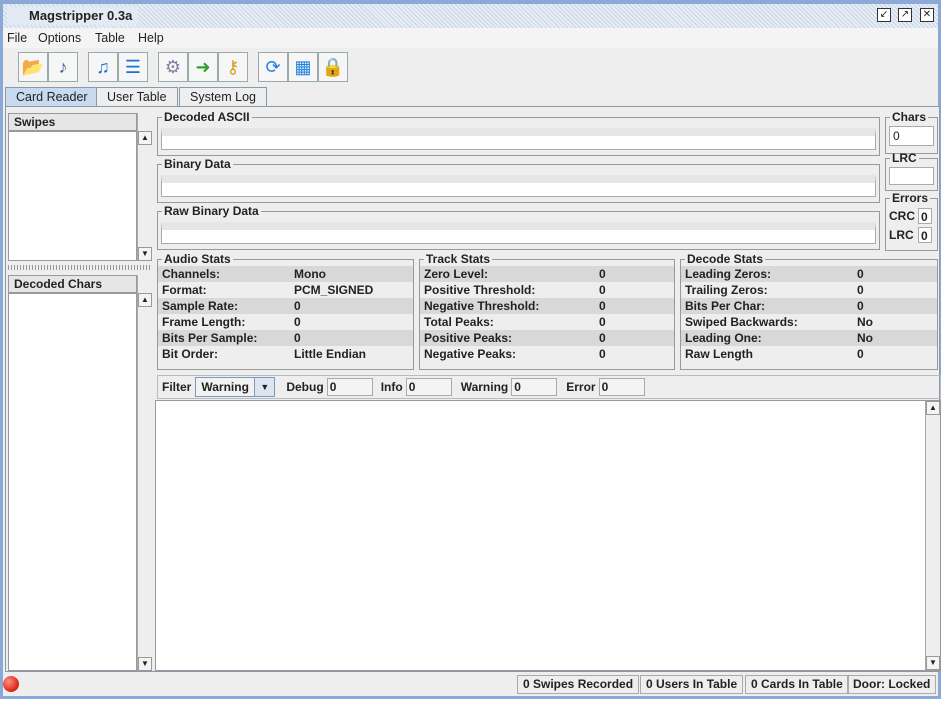  What do you see at coordinates (911, 132) in the screenshot?
I see `chars-group: Chars 0` at bounding box center [911, 132].